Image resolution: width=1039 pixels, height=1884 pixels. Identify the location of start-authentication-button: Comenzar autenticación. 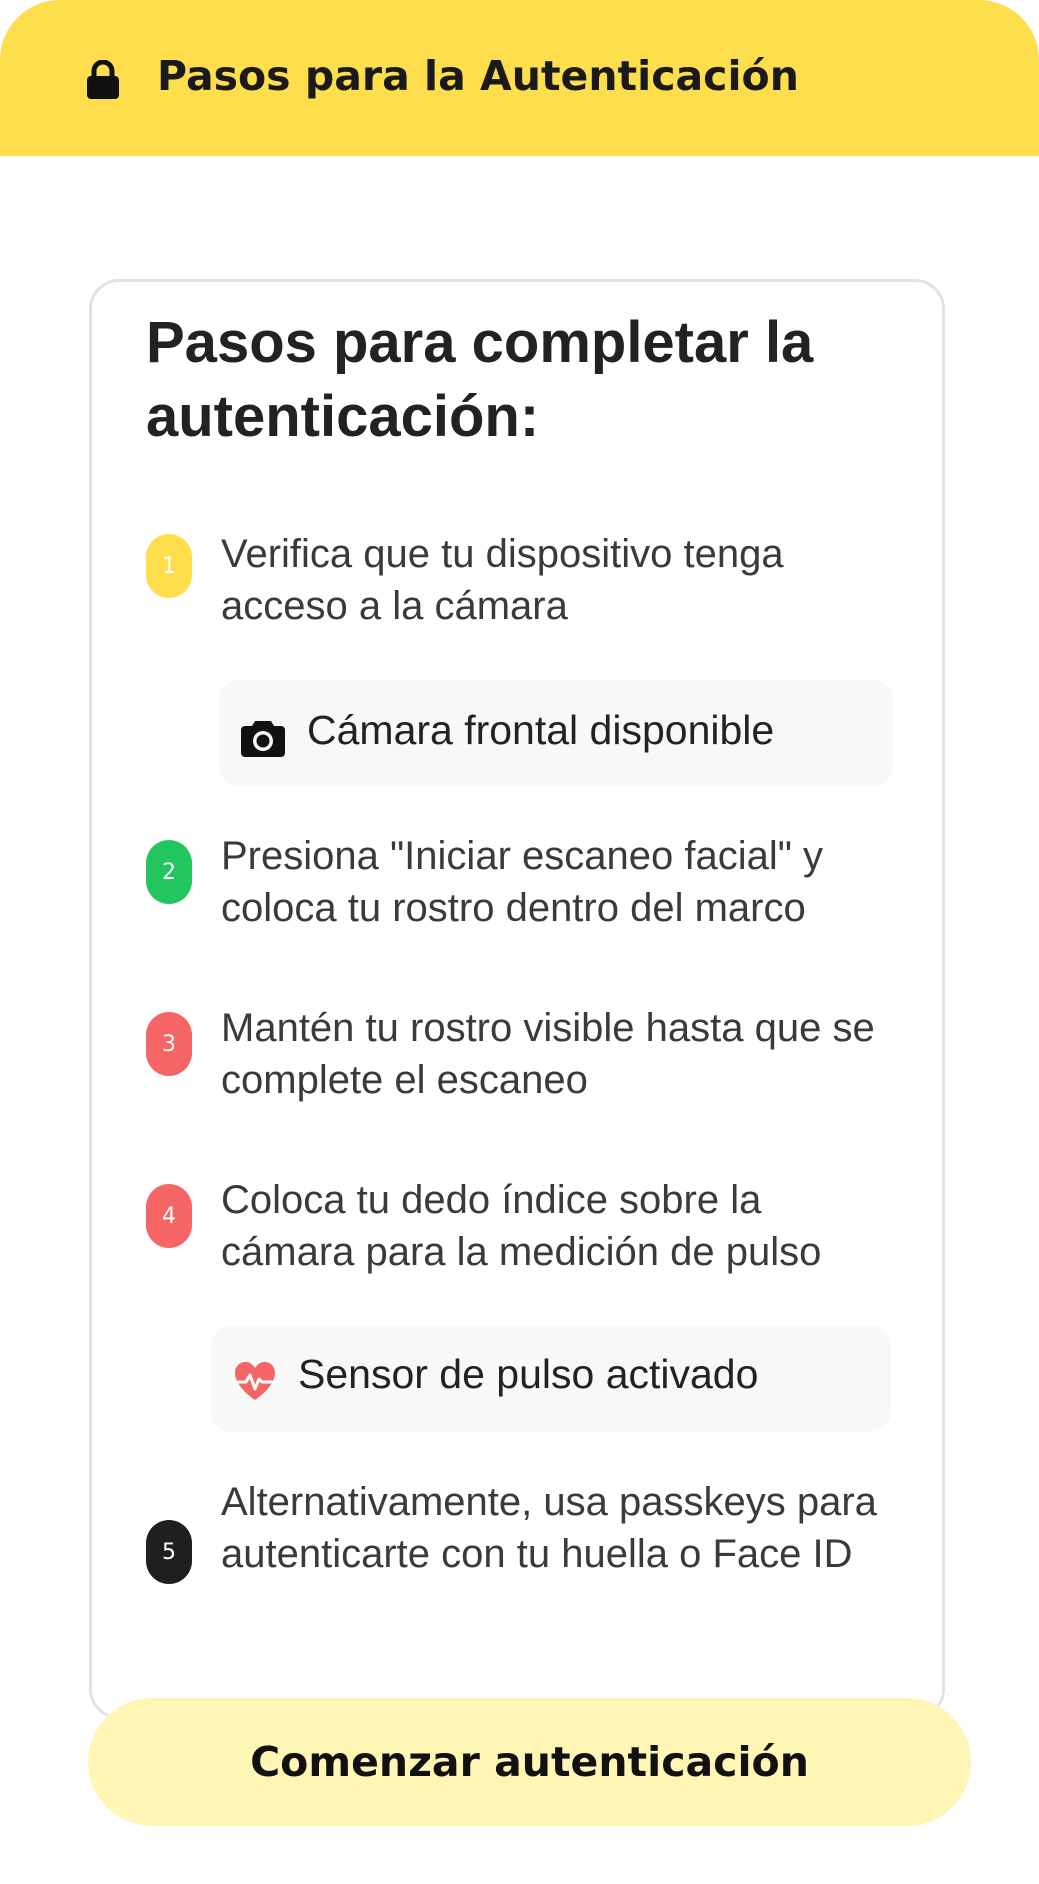
(529, 1762).